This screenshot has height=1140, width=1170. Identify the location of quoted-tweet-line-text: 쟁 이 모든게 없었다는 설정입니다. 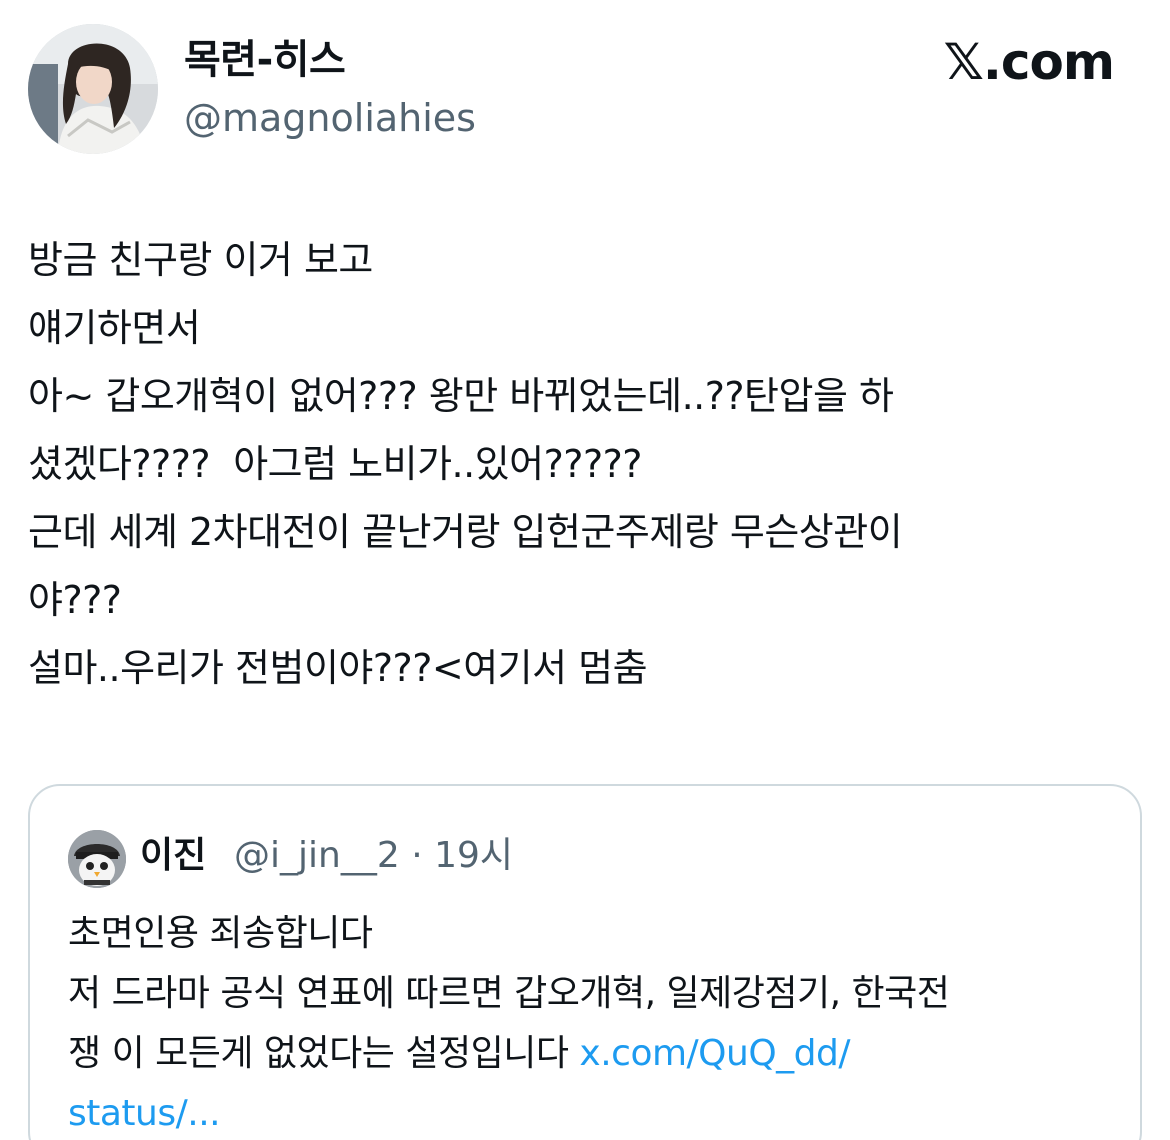
(324, 1053).